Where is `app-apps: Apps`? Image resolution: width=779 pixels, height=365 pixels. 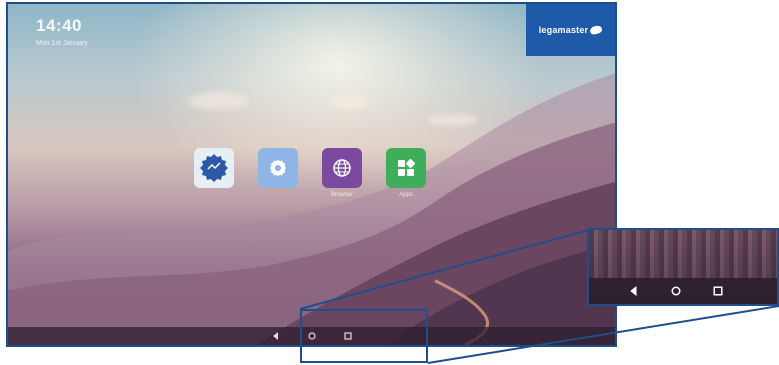
app-apps: Apps is located at coordinates (406, 178).